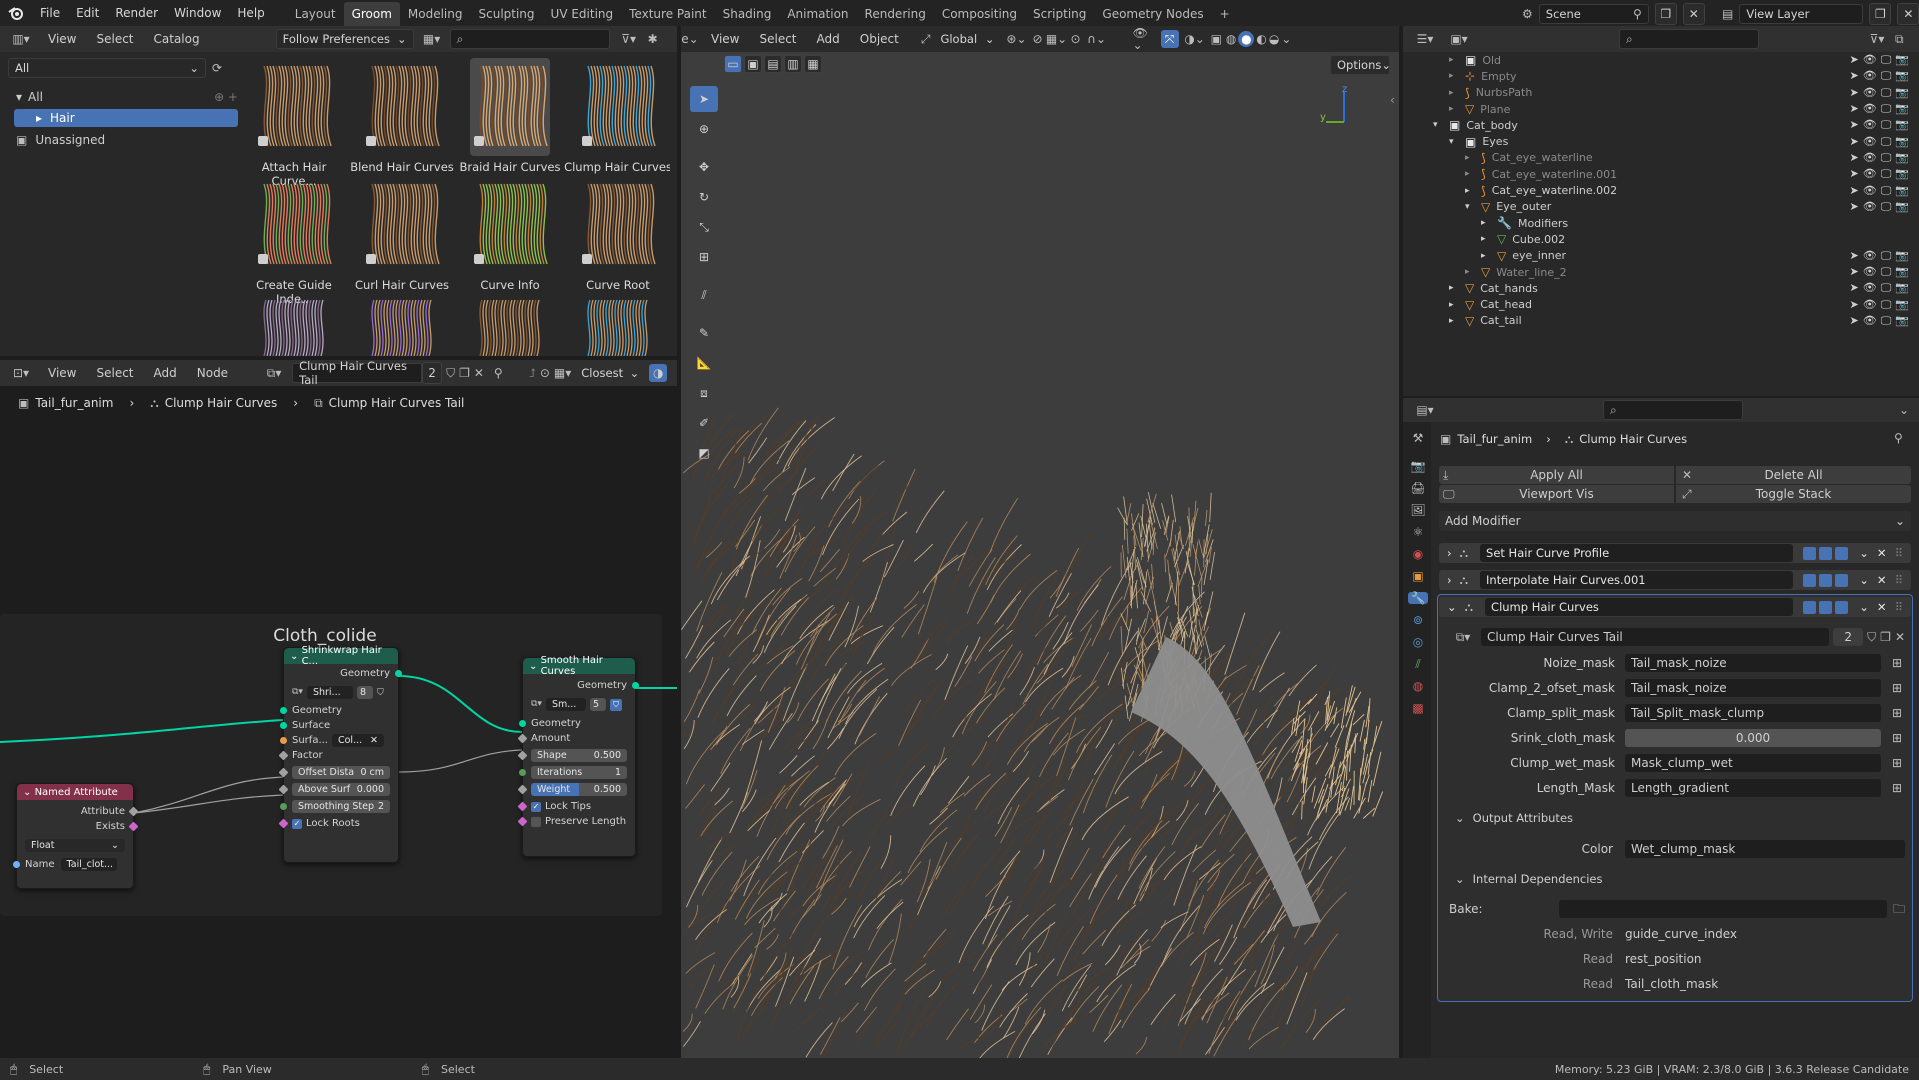 Image resolution: width=1919 pixels, height=1080 pixels. What do you see at coordinates (19, 97) in the screenshot?
I see `expand-arrow-icon: ▾` at bounding box center [19, 97].